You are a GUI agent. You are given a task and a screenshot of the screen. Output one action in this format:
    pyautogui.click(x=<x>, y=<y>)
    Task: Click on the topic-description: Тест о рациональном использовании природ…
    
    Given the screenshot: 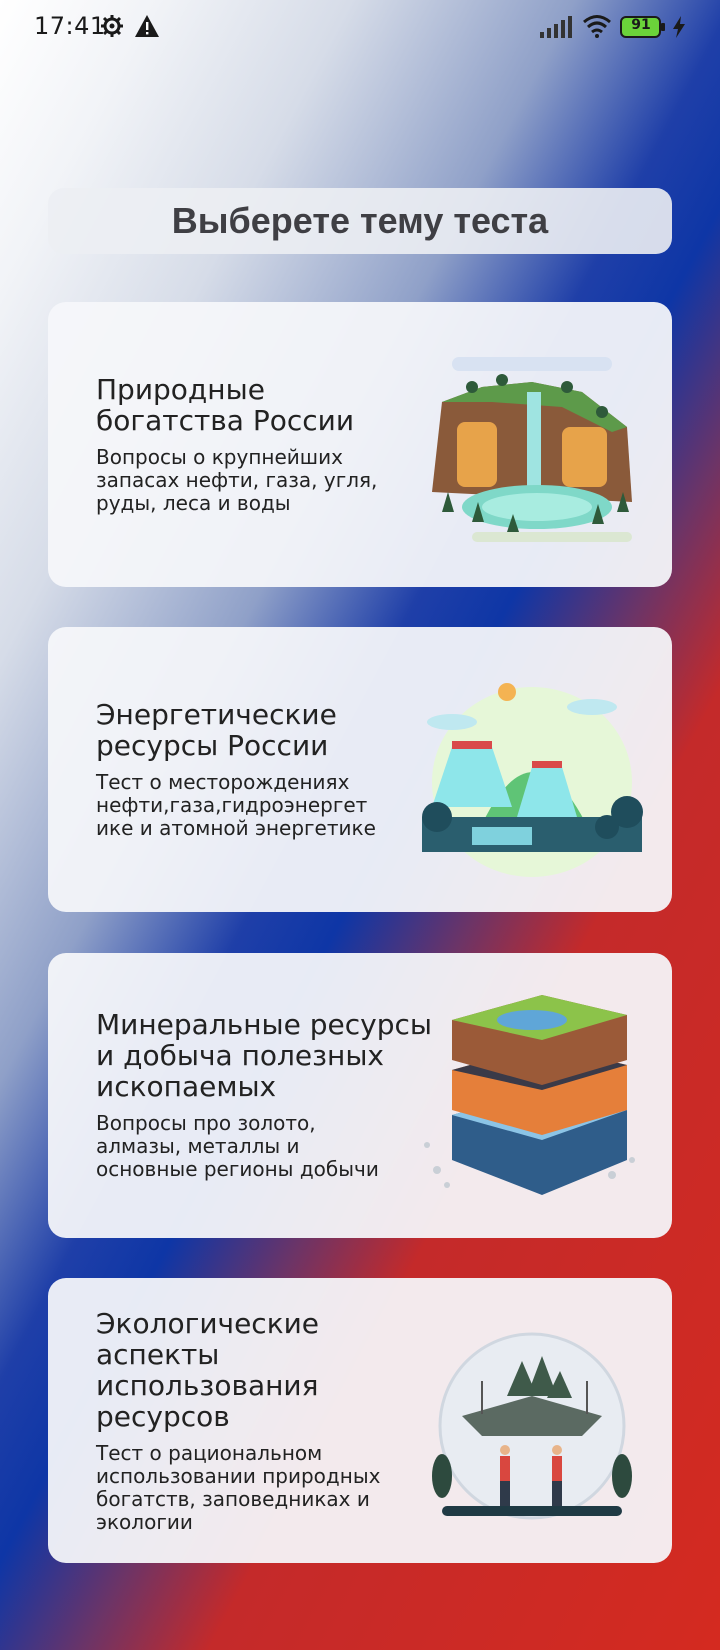 What is the action you would take?
    pyautogui.click(x=271, y=1488)
    